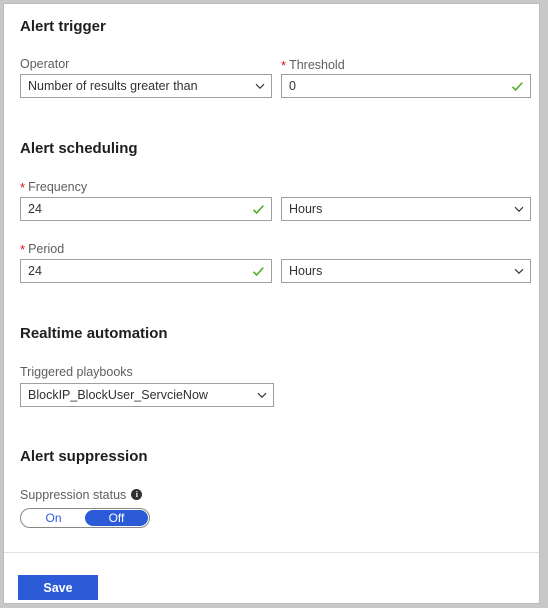  I want to click on toggle-option-off: Off, so click(116, 518).